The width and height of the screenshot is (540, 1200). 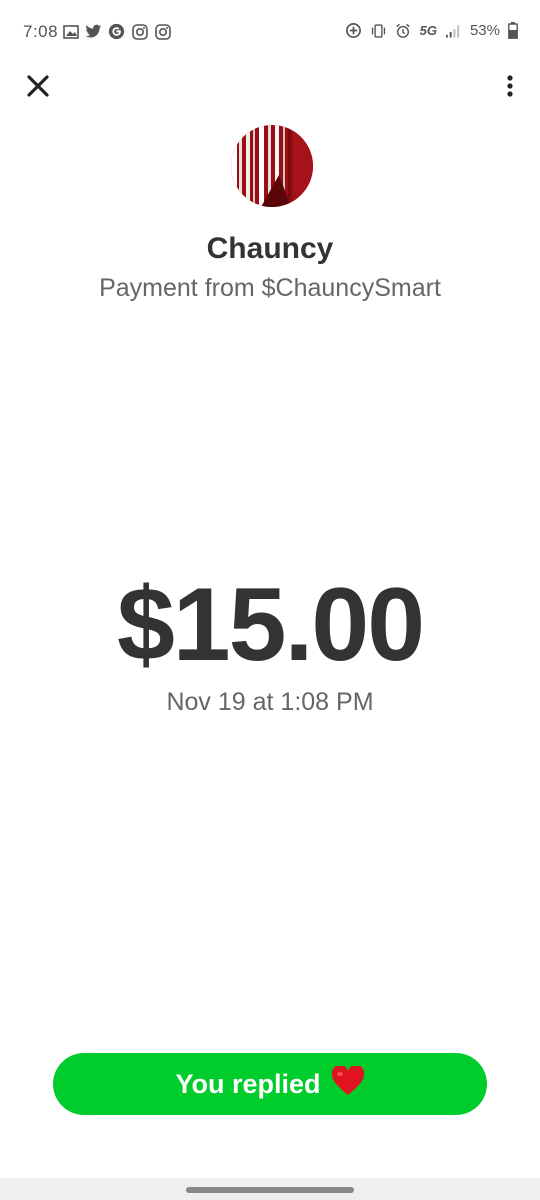 I want to click on more-vertical-icon, so click(x=510, y=88).